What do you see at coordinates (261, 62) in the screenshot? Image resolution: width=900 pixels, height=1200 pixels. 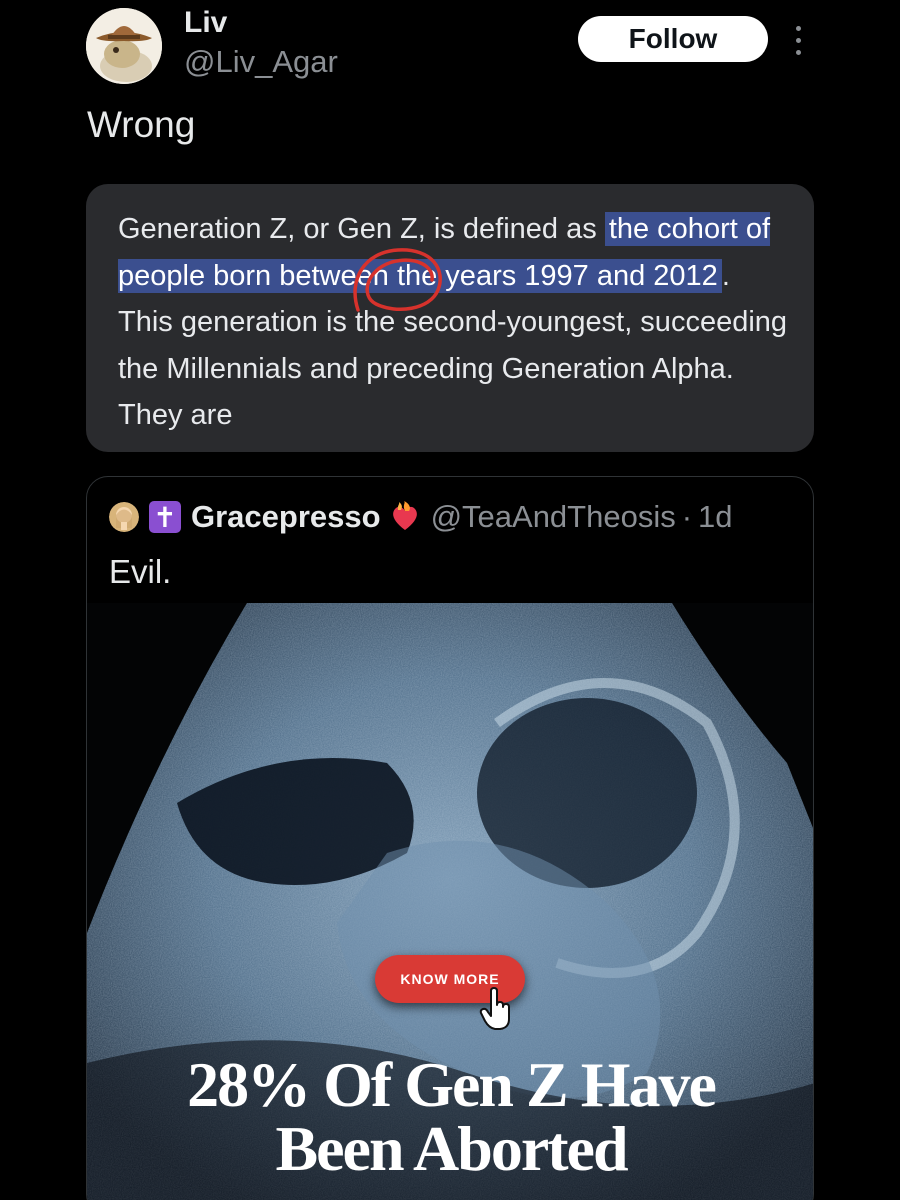 I see `author-handle: @Liv_Agar` at bounding box center [261, 62].